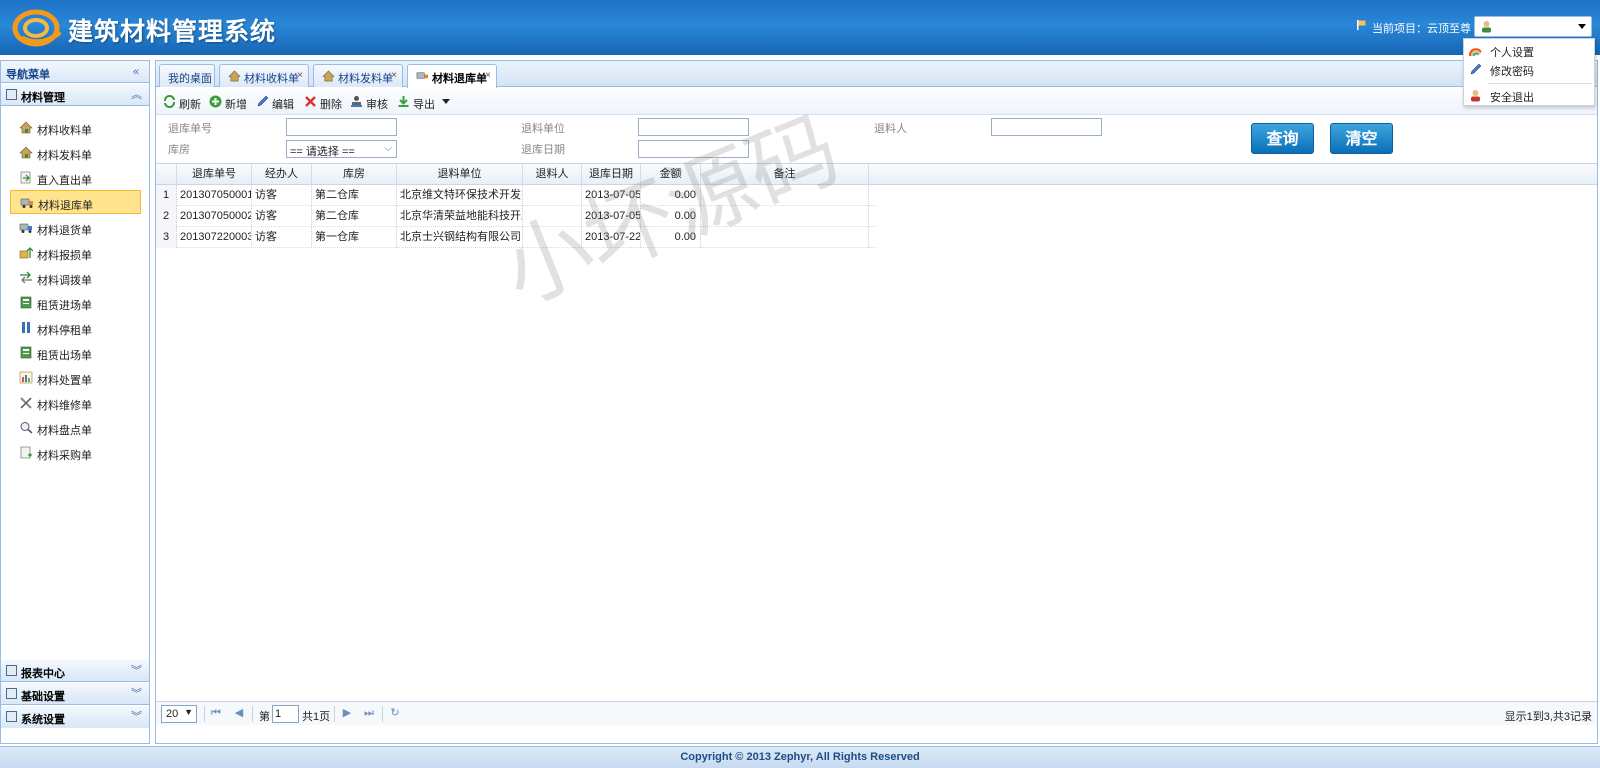 The image size is (1600, 768). I want to click on returner-label: 退料人, so click(890, 129).